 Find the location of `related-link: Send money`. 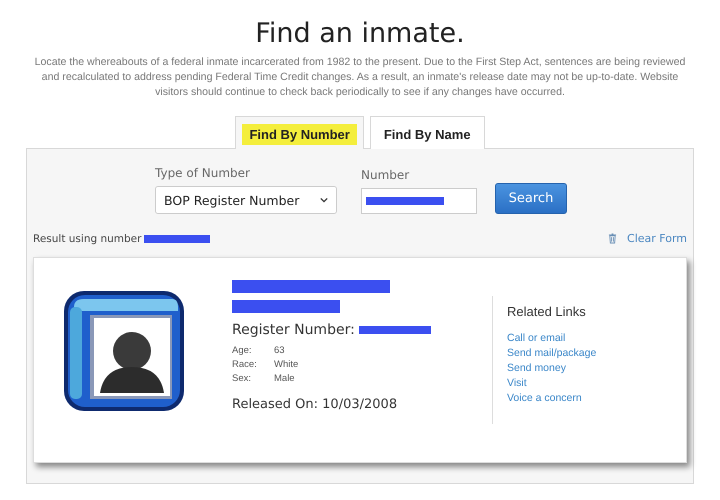

related-link: Send money is located at coordinates (551, 368).